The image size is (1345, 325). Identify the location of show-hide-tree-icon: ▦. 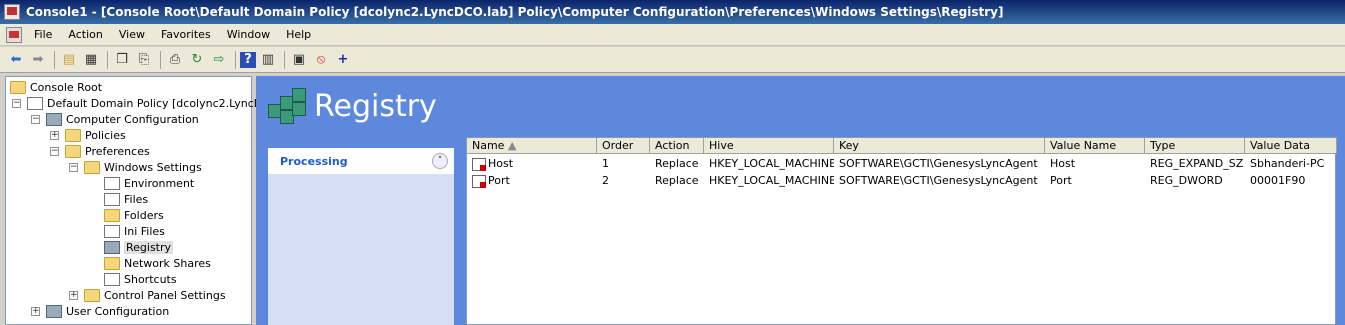
(91, 60).